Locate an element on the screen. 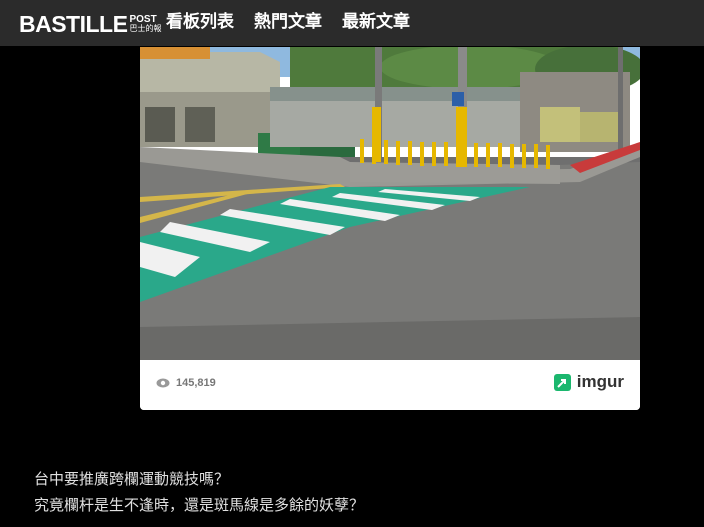  view-count: 145,819 is located at coordinates (186, 383).